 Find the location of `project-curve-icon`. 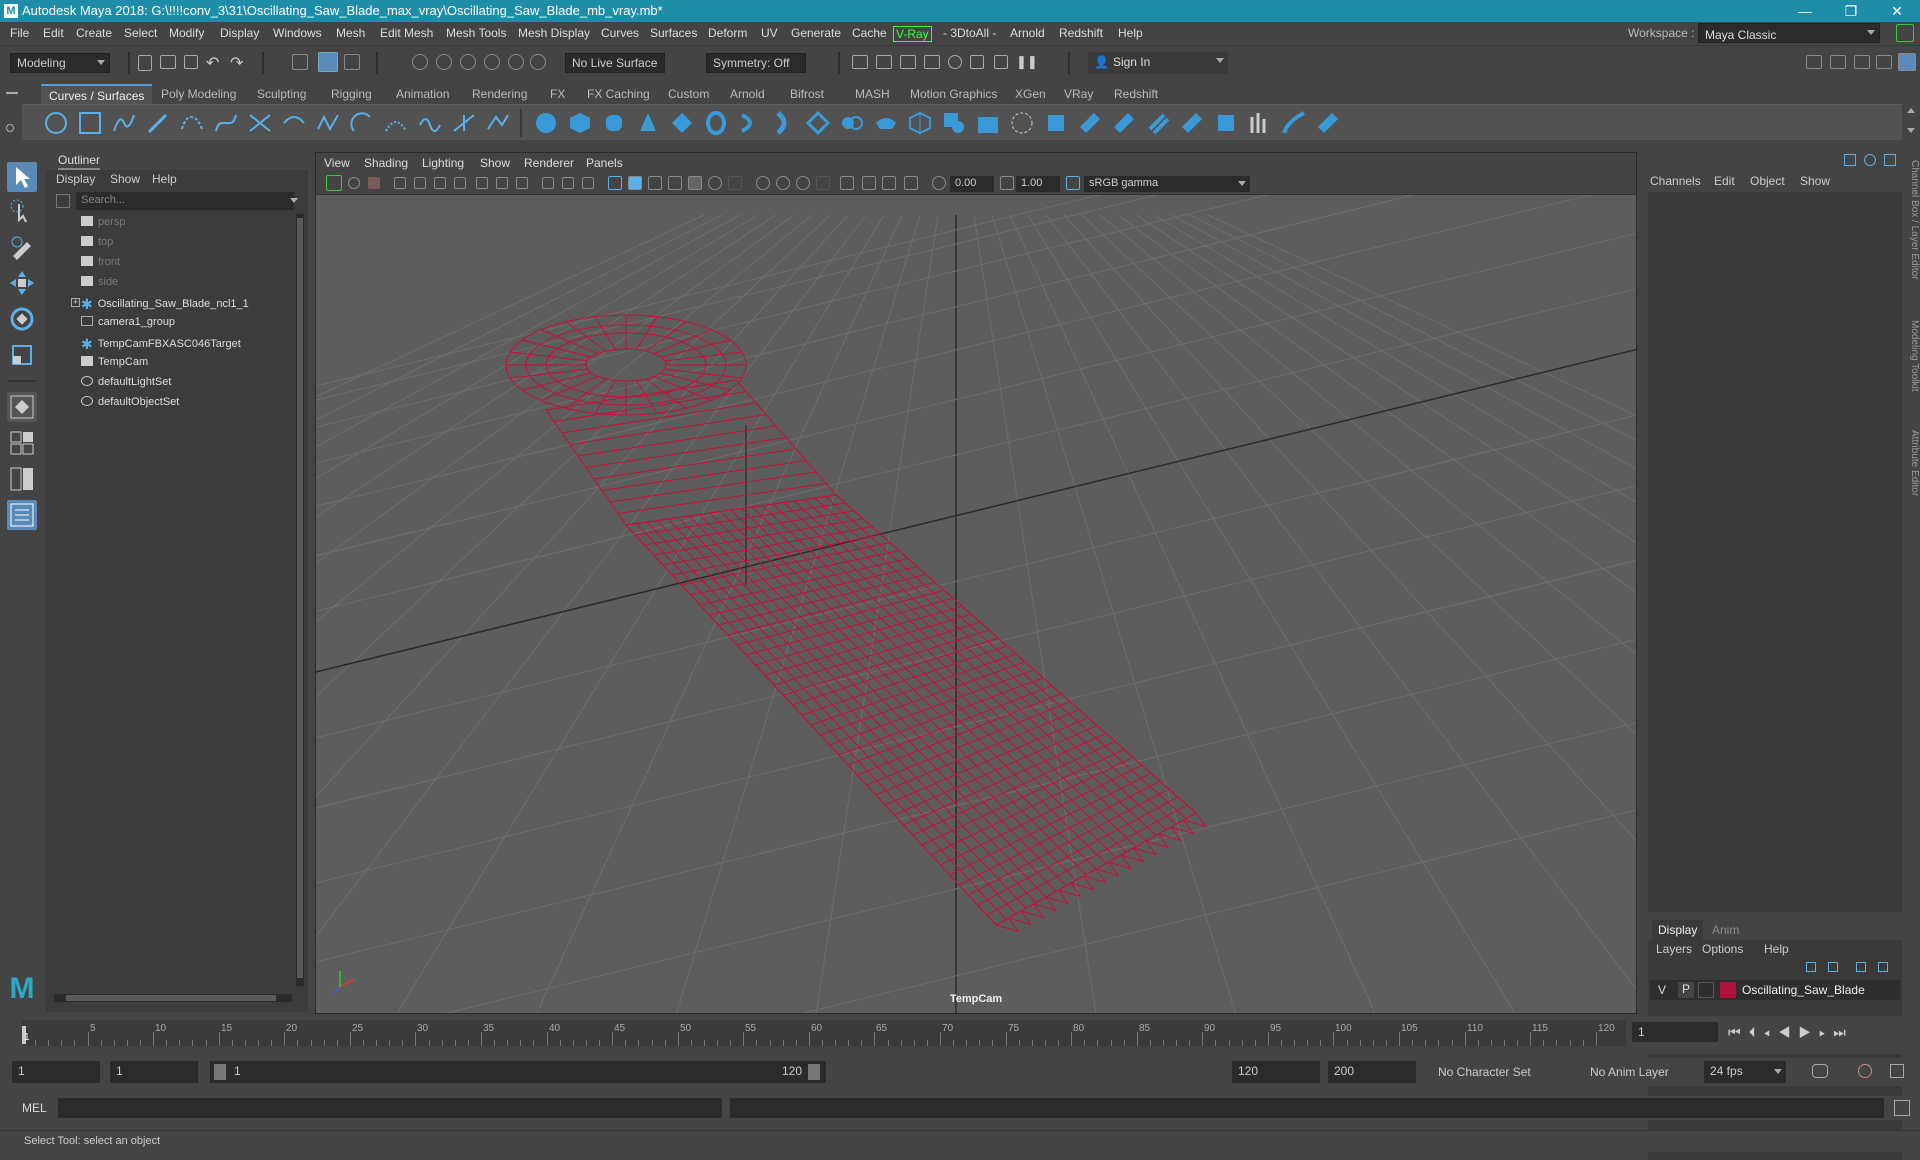

project-curve-icon is located at coordinates (1056, 123).